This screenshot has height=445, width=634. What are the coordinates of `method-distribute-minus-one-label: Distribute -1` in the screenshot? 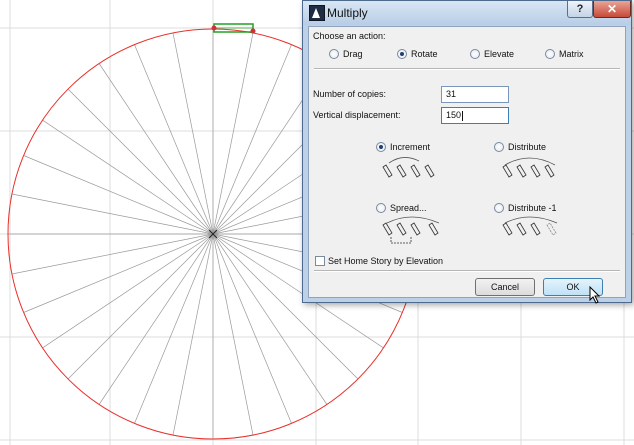 It's located at (532, 208).